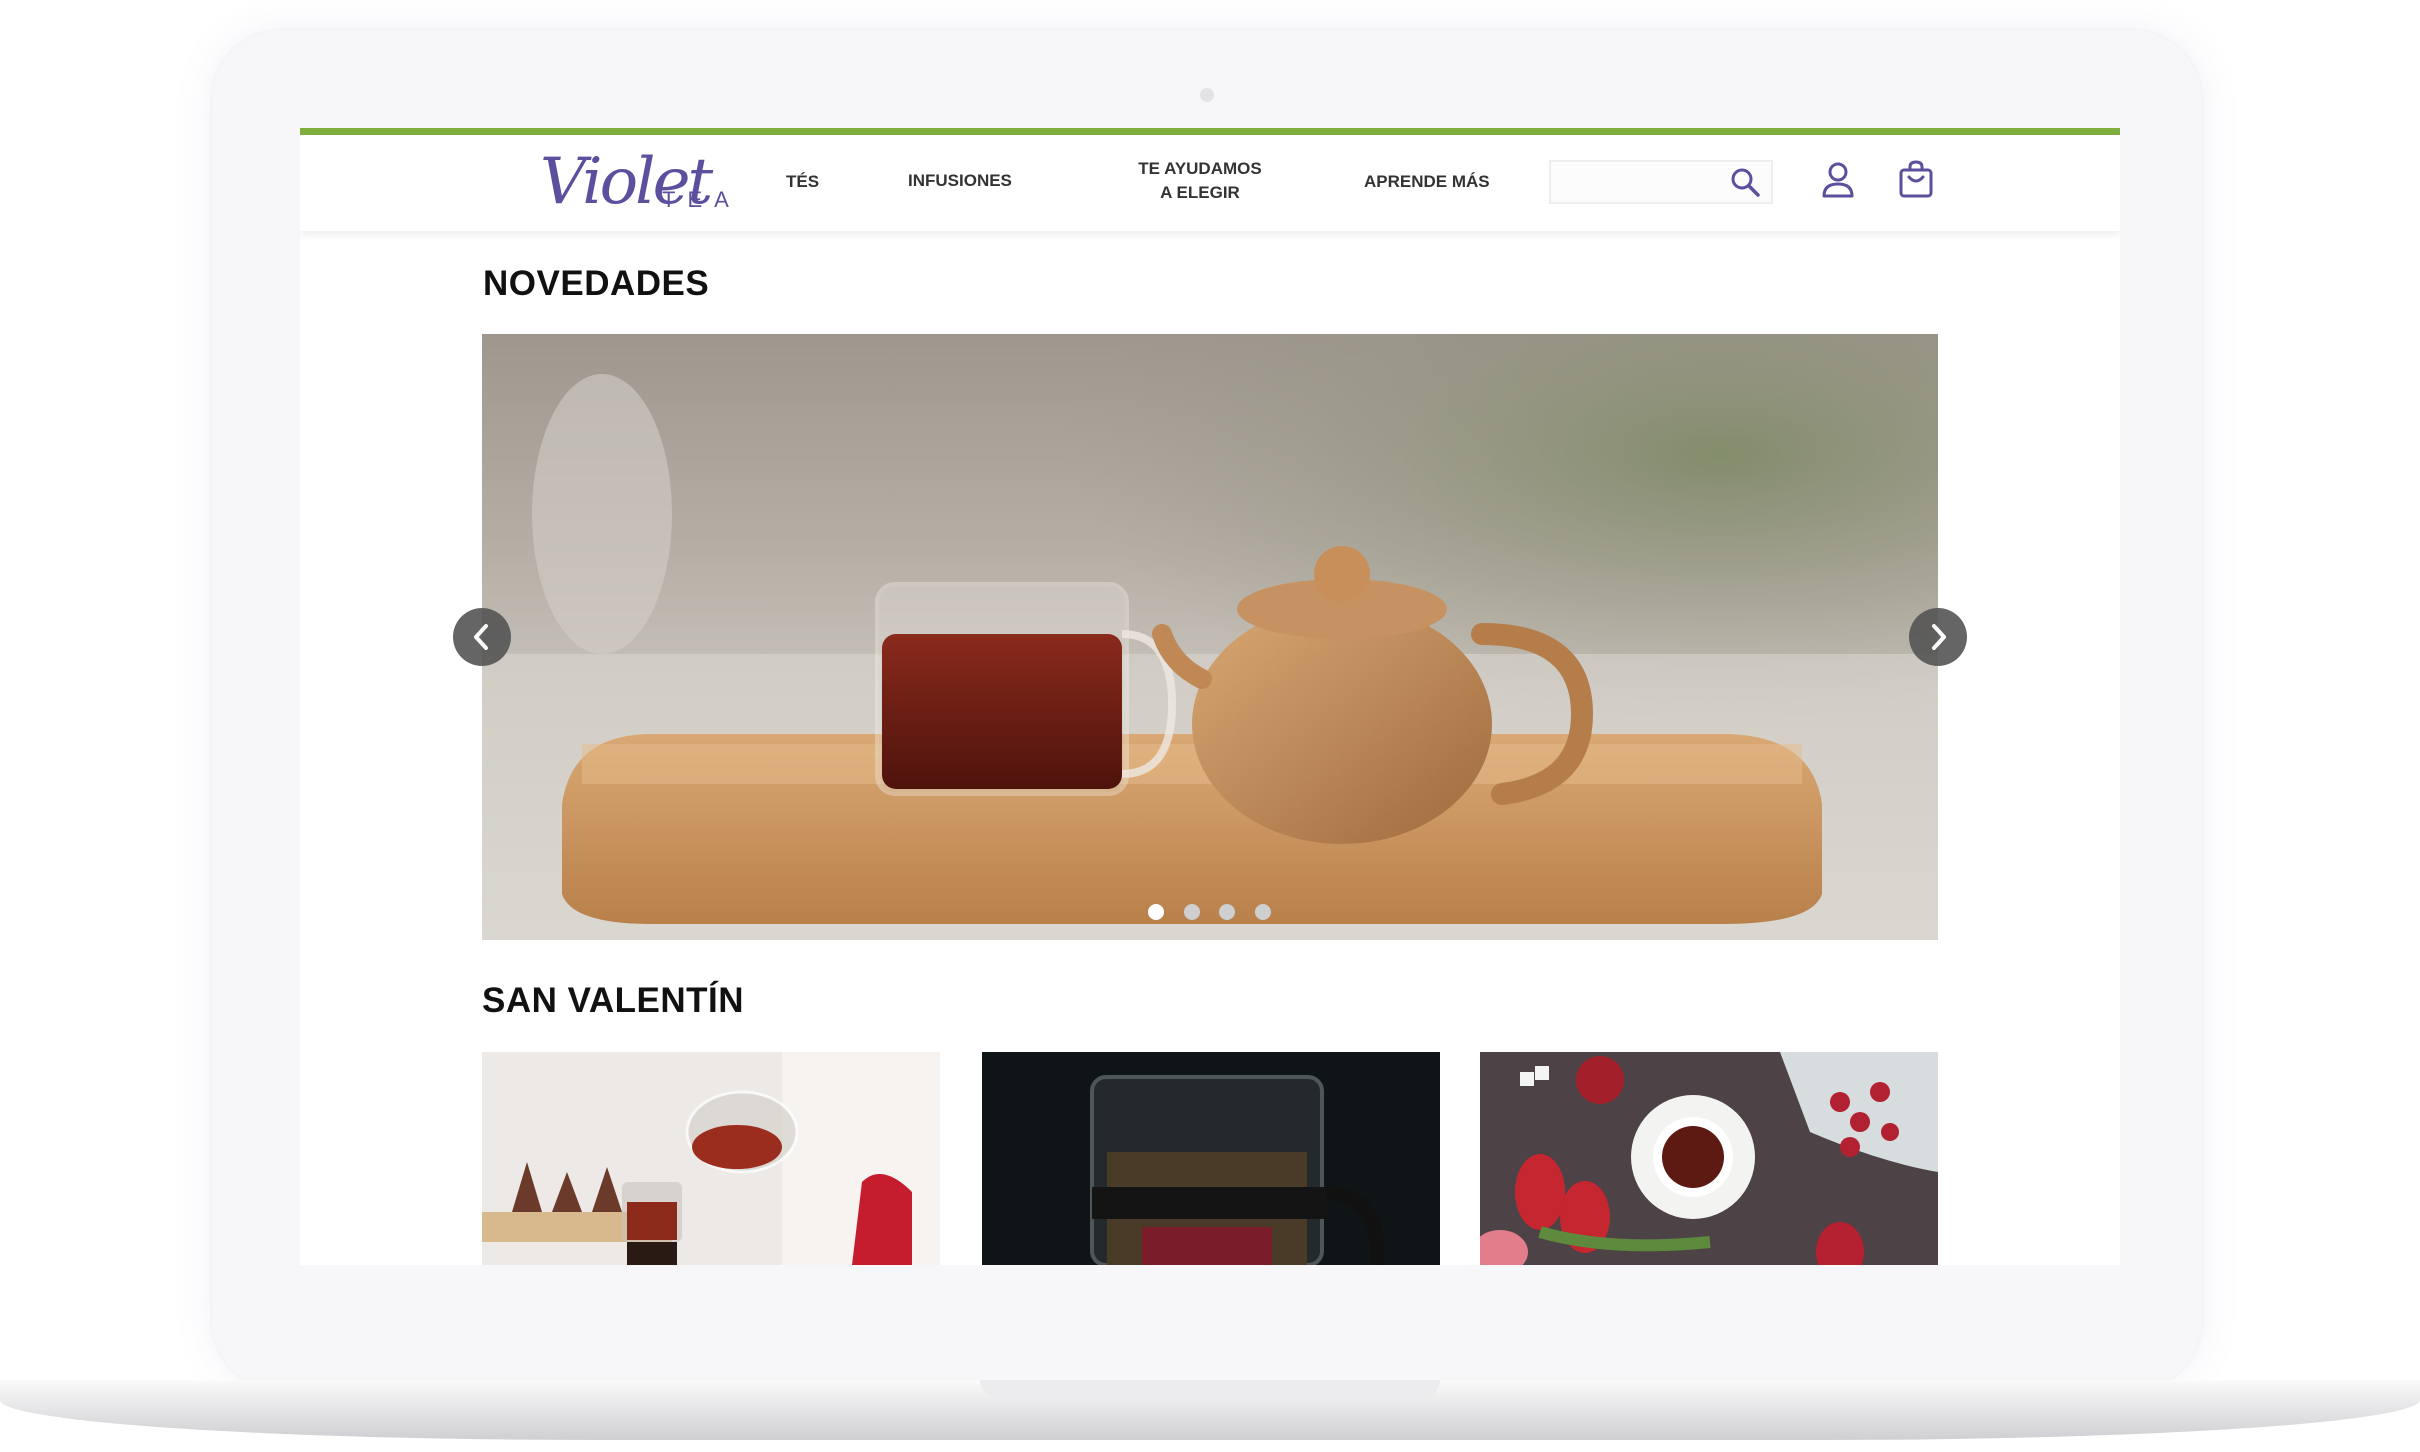 The height and width of the screenshot is (1452, 2420). I want to click on nav-item-infusiones: INFUSIONES, so click(960, 181).